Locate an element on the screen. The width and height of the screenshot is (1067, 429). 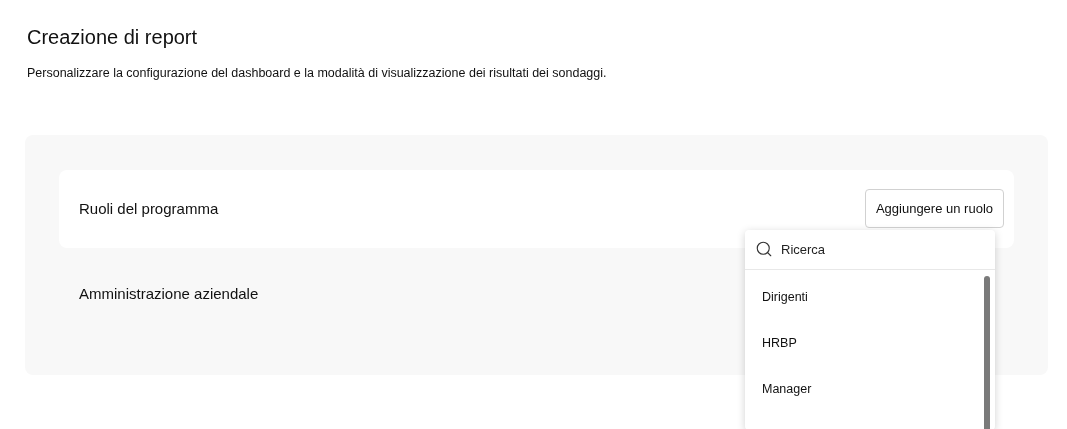
scrollbar is located at coordinates (987, 352).